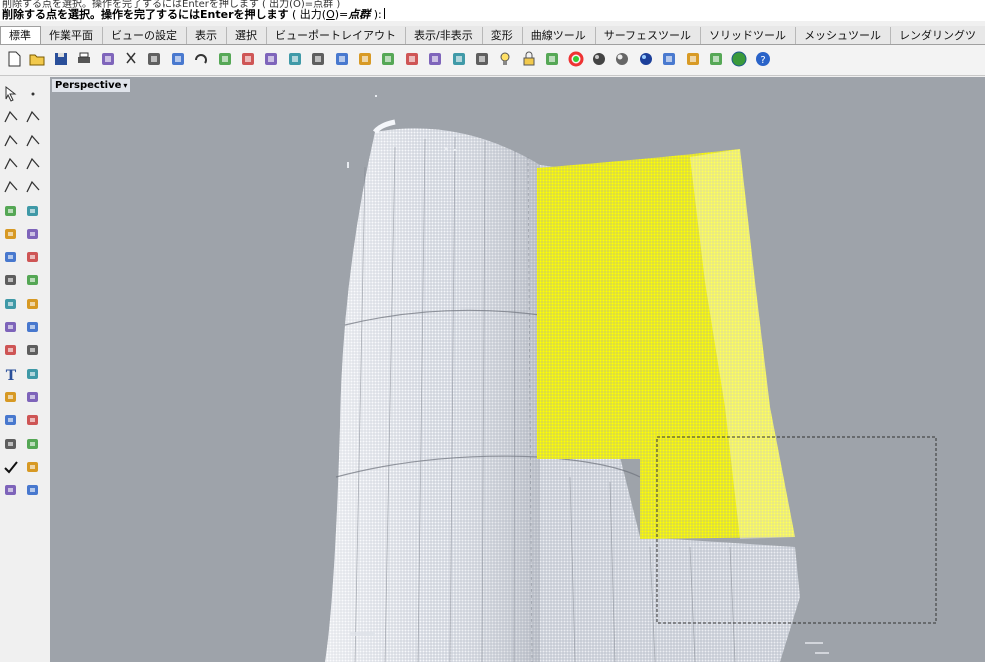 This screenshot has height=662, width=985. What do you see at coordinates (11, 467) in the screenshot?
I see `check-icon` at bounding box center [11, 467].